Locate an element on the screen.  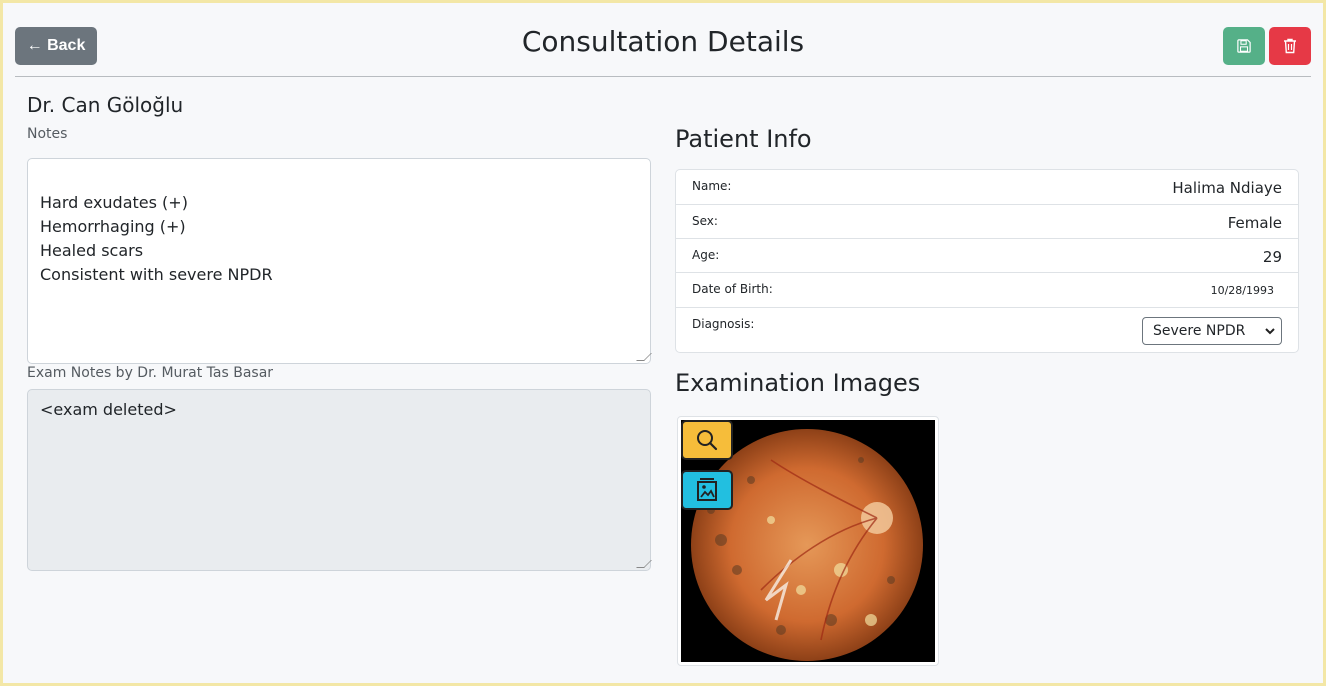
save-button is located at coordinates (1244, 46).